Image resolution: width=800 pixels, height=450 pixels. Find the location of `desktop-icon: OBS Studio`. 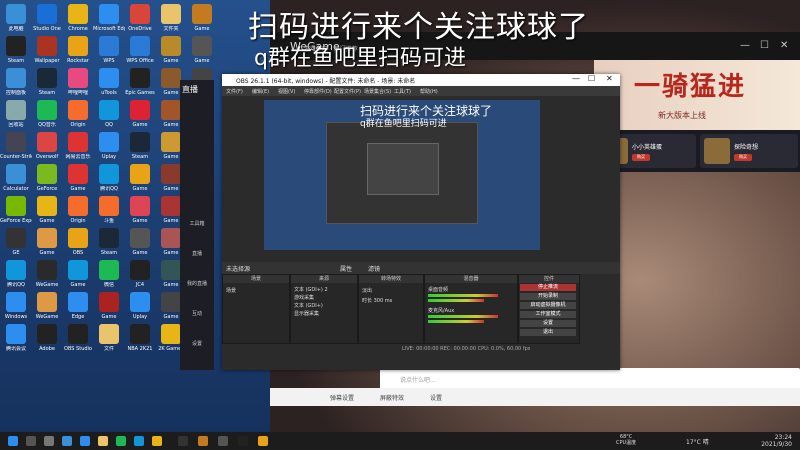

desktop-icon: OBS Studio is located at coordinates (78, 338).